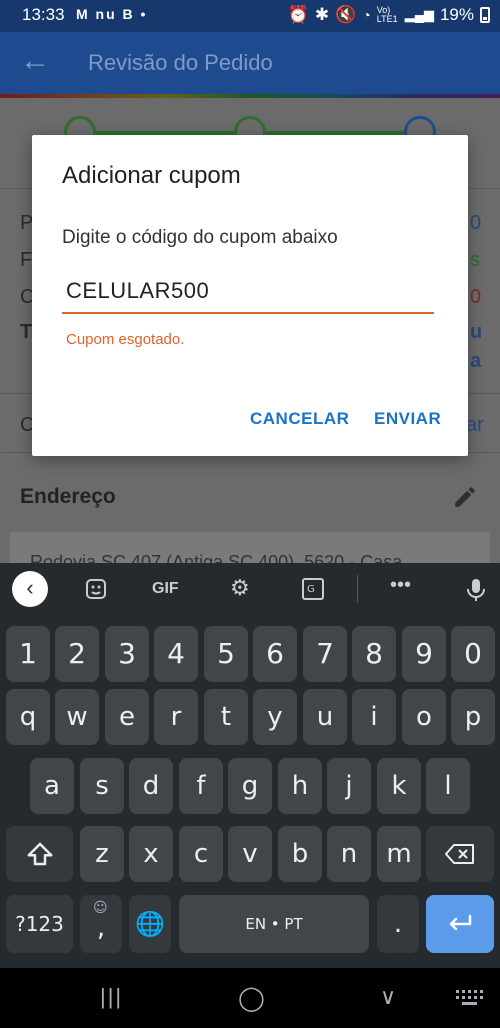  What do you see at coordinates (473, 717) in the screenshot?
I see `key-p: p` at bounding box center [473, 717].